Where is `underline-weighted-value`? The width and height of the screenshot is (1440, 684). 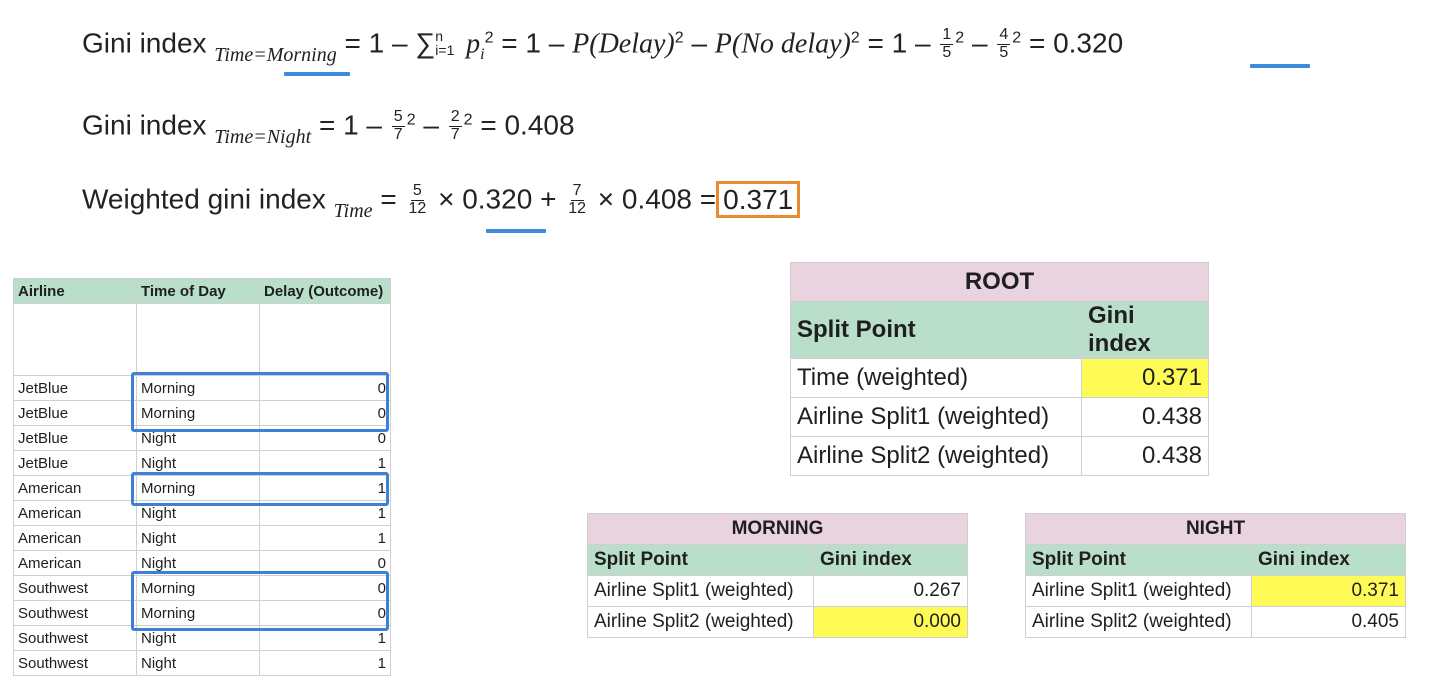 underline-weighted-value is located at coordinates (516, 231).